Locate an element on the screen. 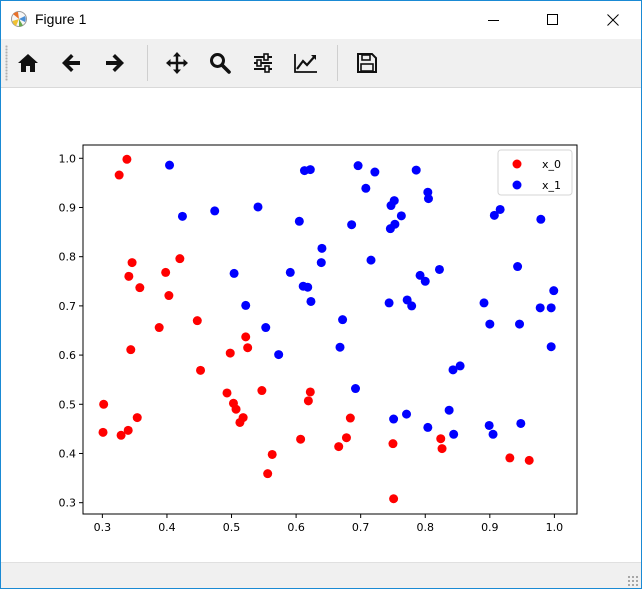  zoom-button is located at coordinates (220, 63).